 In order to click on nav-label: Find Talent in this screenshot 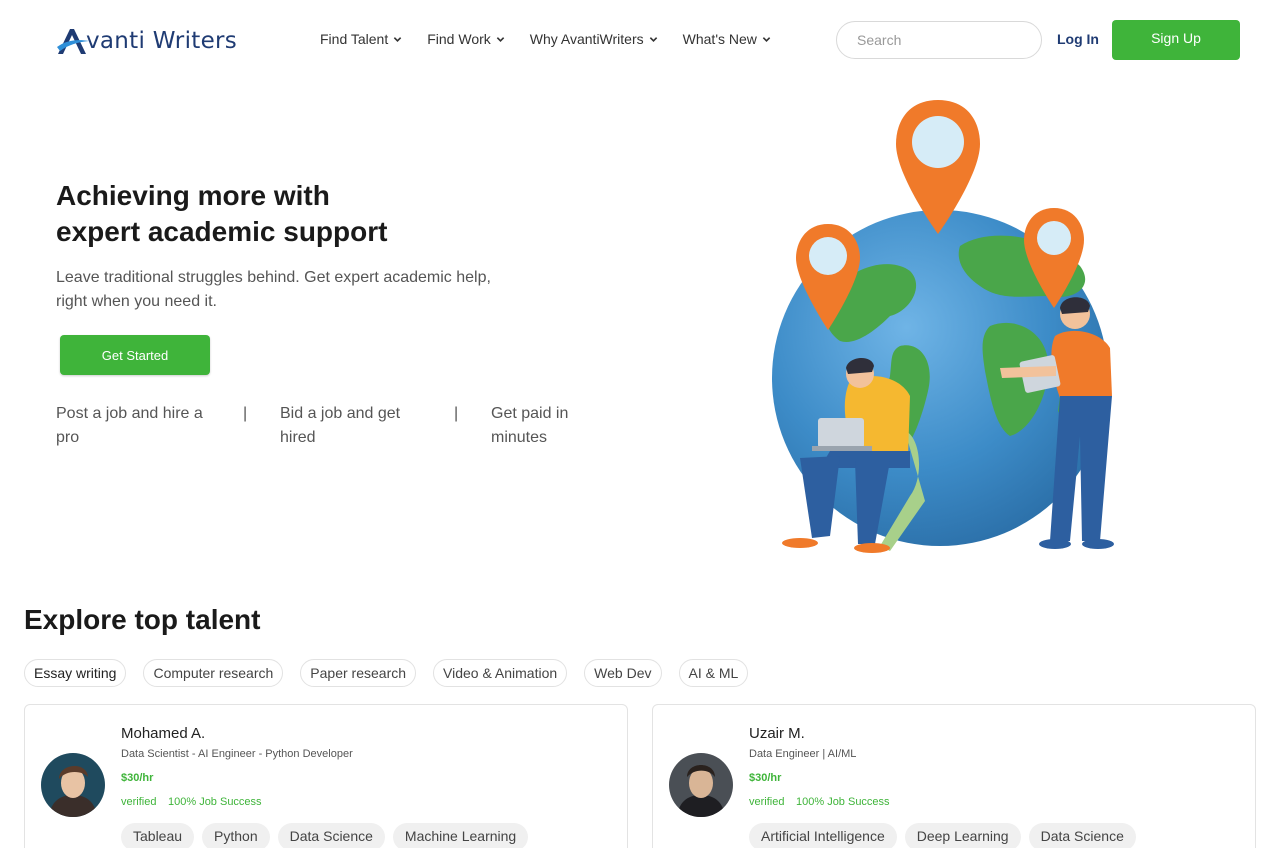, I will do `click(354, 39)`.